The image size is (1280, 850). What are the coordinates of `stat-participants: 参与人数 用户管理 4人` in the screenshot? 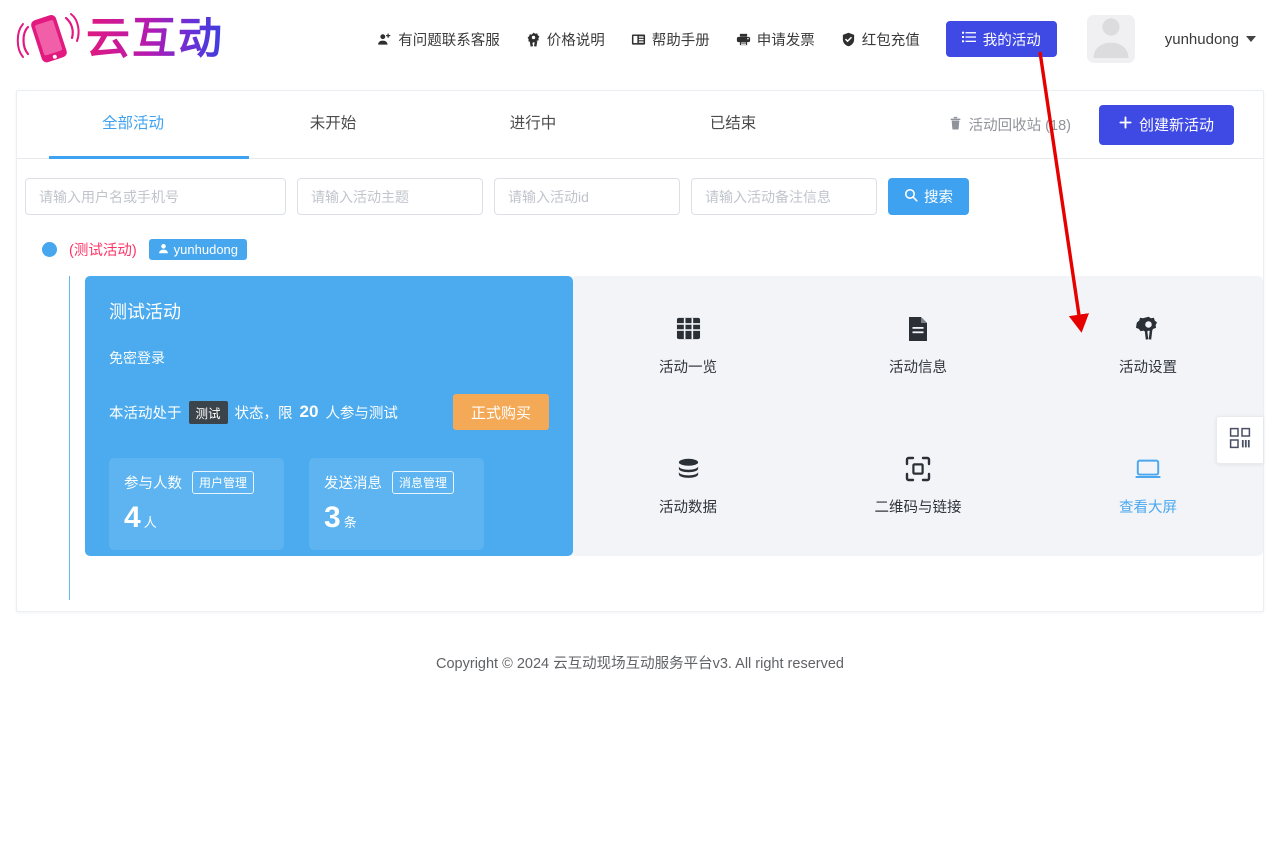 It's located at (196, 504).